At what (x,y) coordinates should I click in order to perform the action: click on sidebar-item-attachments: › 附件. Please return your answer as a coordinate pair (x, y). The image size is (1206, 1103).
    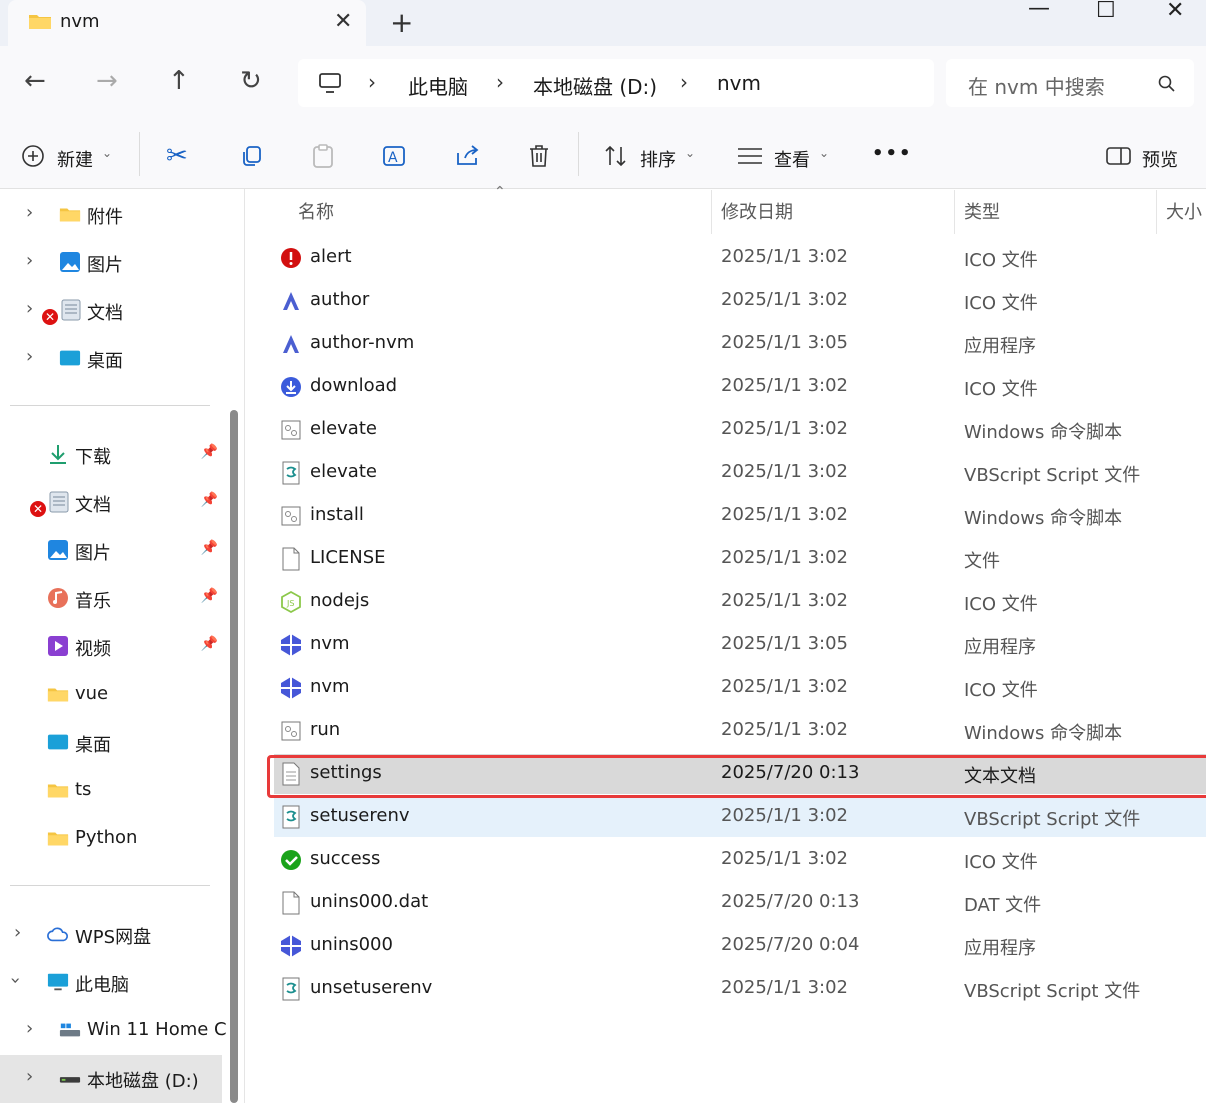
    Looking at the image, I should click on (111, 215).